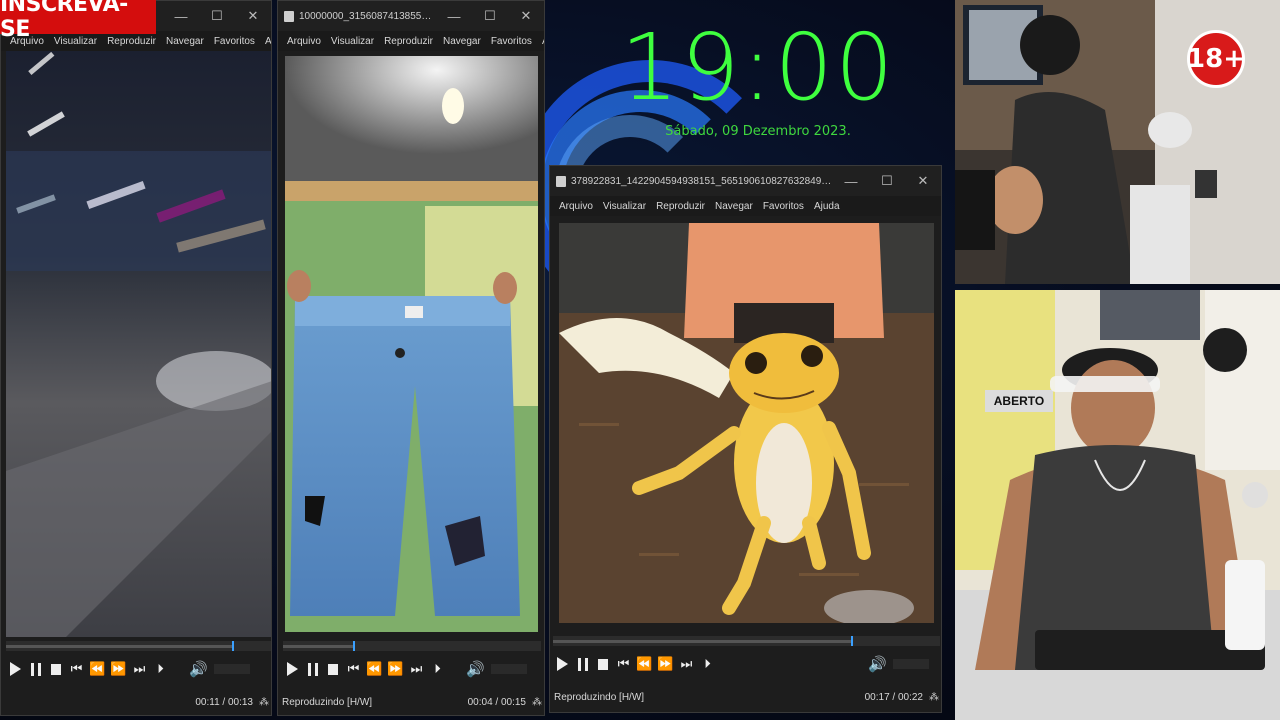 This screenshot has height=720, width=1280. Describe the element at coordinates (1216, 59) in the screenshot. I see `age-rating-badge: 18+` at that location.